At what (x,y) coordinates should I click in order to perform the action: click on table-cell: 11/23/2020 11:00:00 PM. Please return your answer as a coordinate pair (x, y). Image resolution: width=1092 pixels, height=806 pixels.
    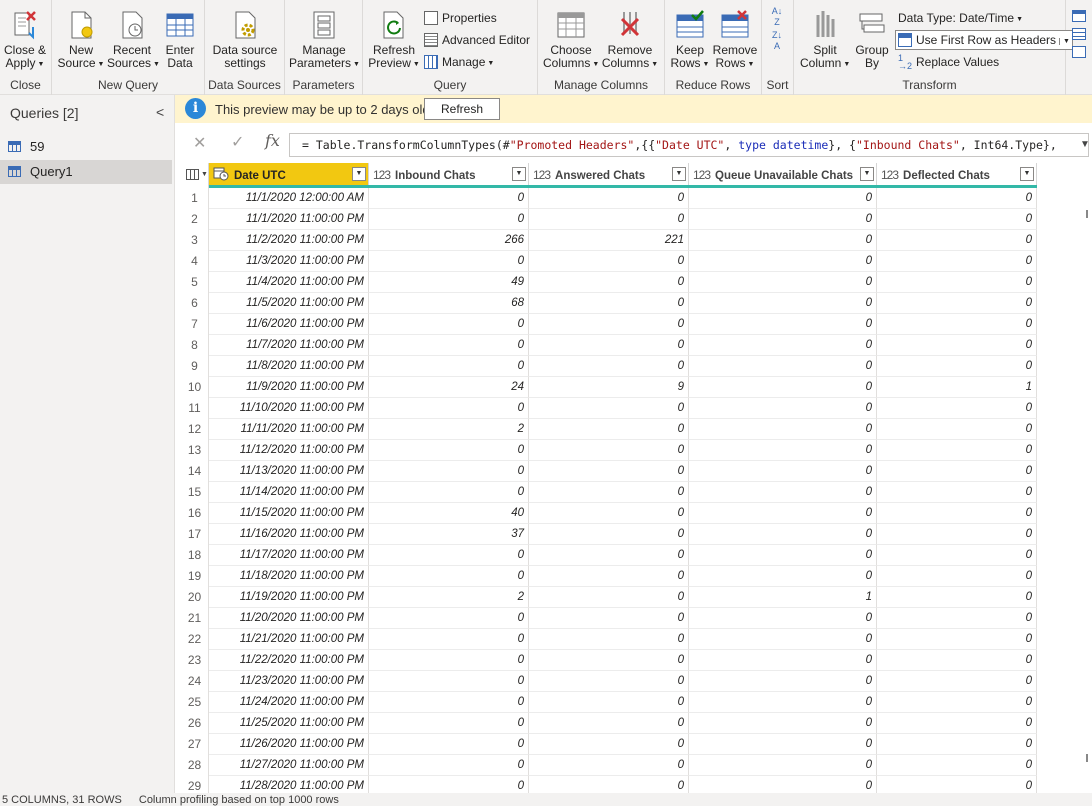
    Looking at the image, I should click on (289, 681).